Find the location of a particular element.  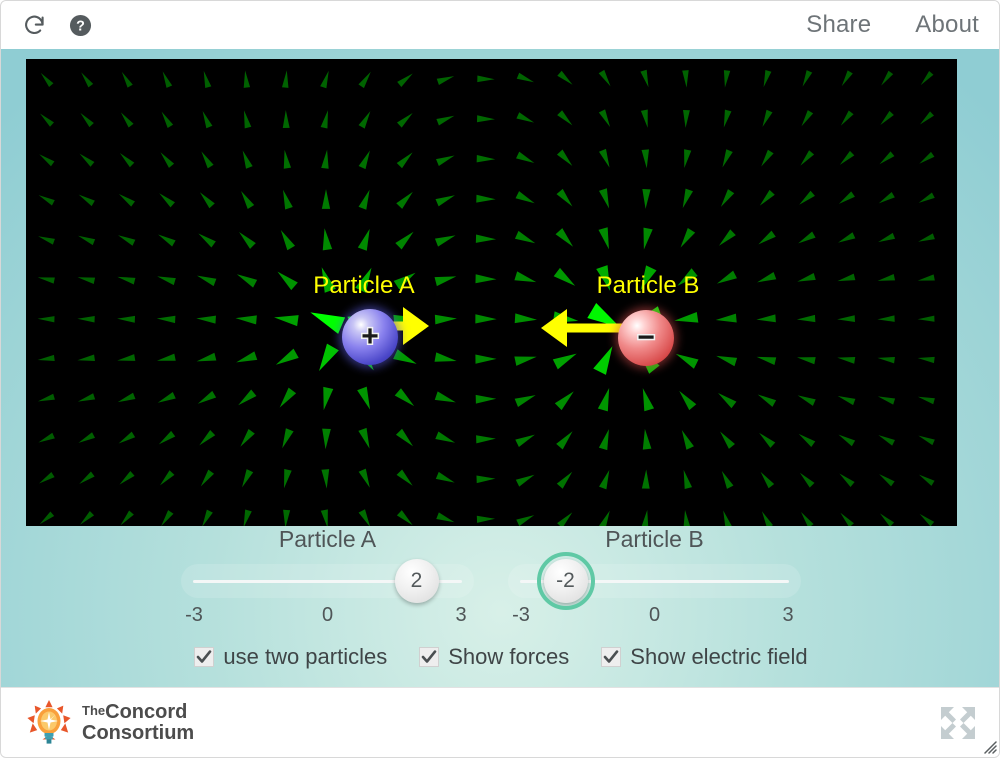

particle-a-label: Particle A is located at coordinates (364, 285).